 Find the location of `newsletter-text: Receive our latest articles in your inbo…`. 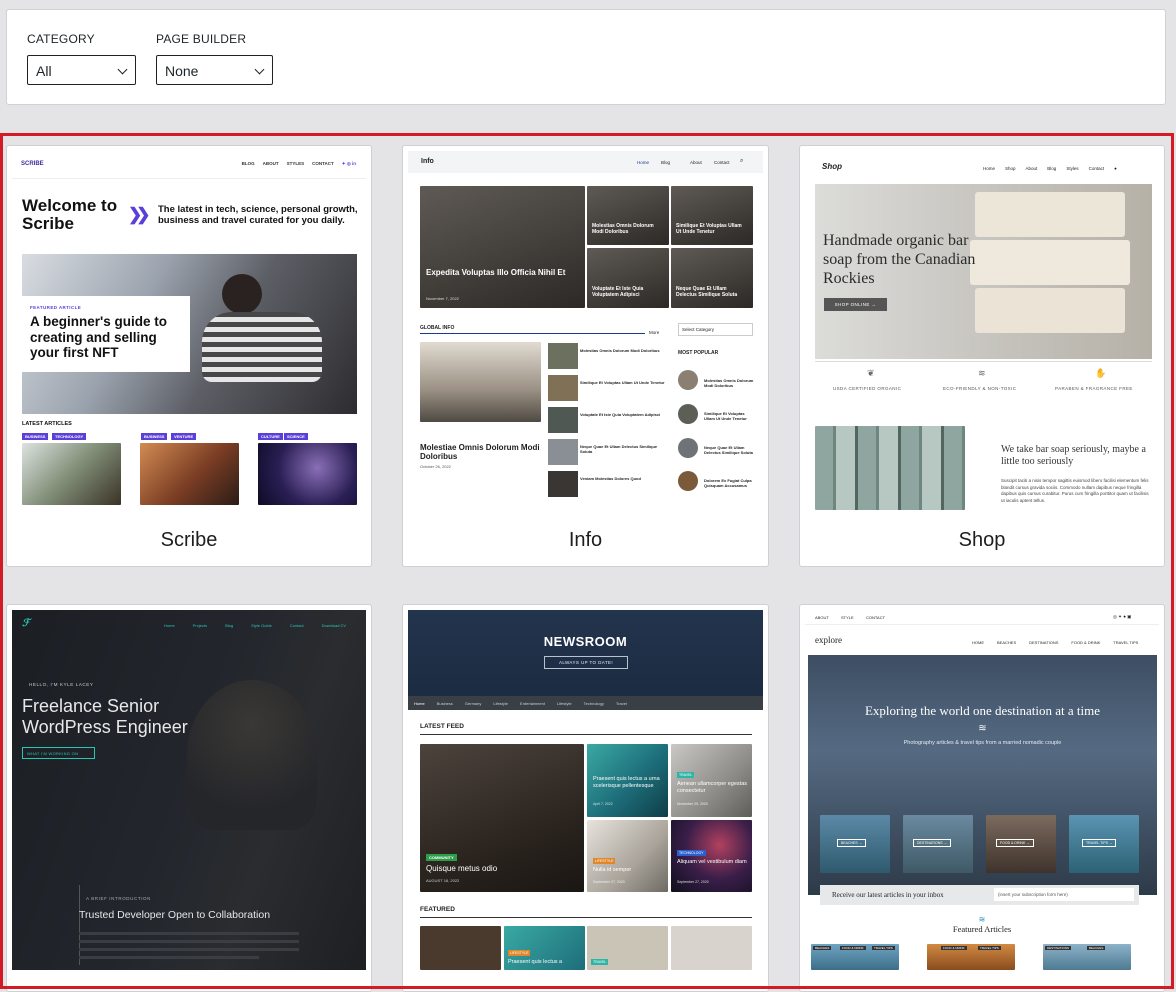

newsletter-text: Receive our latest articles in your inbo… is located at coordinates (888, 895).